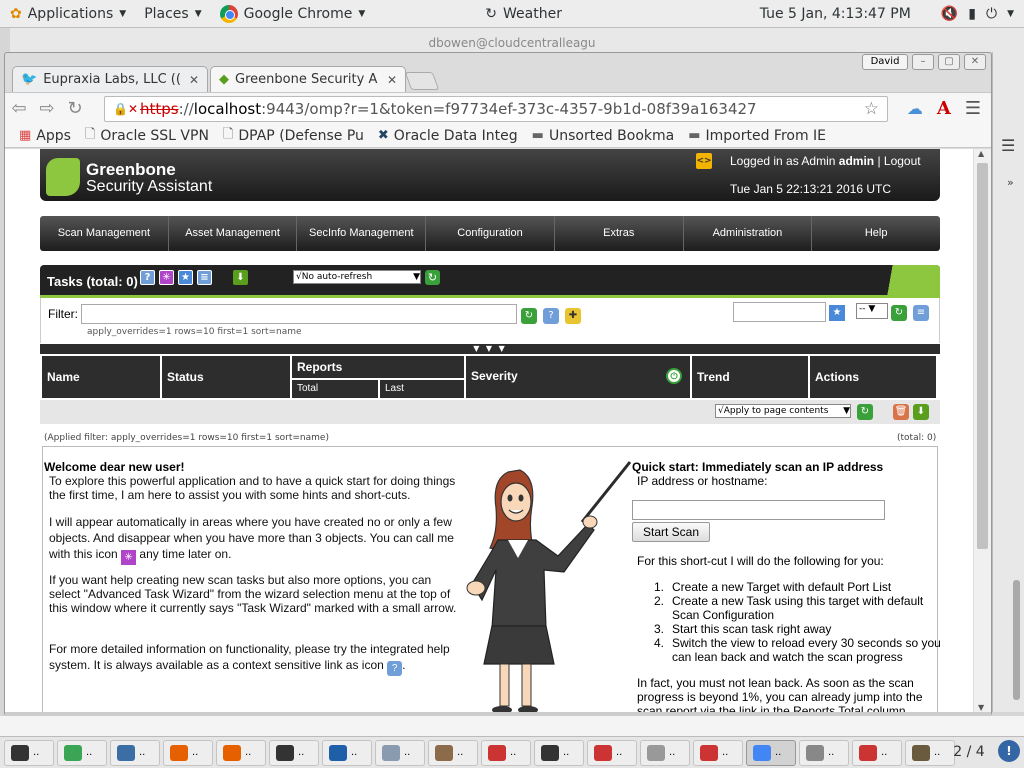  Describe the element at coordinates (899, 313) in the screenshot. I see `switch-filter-icon: ↻` at that location.